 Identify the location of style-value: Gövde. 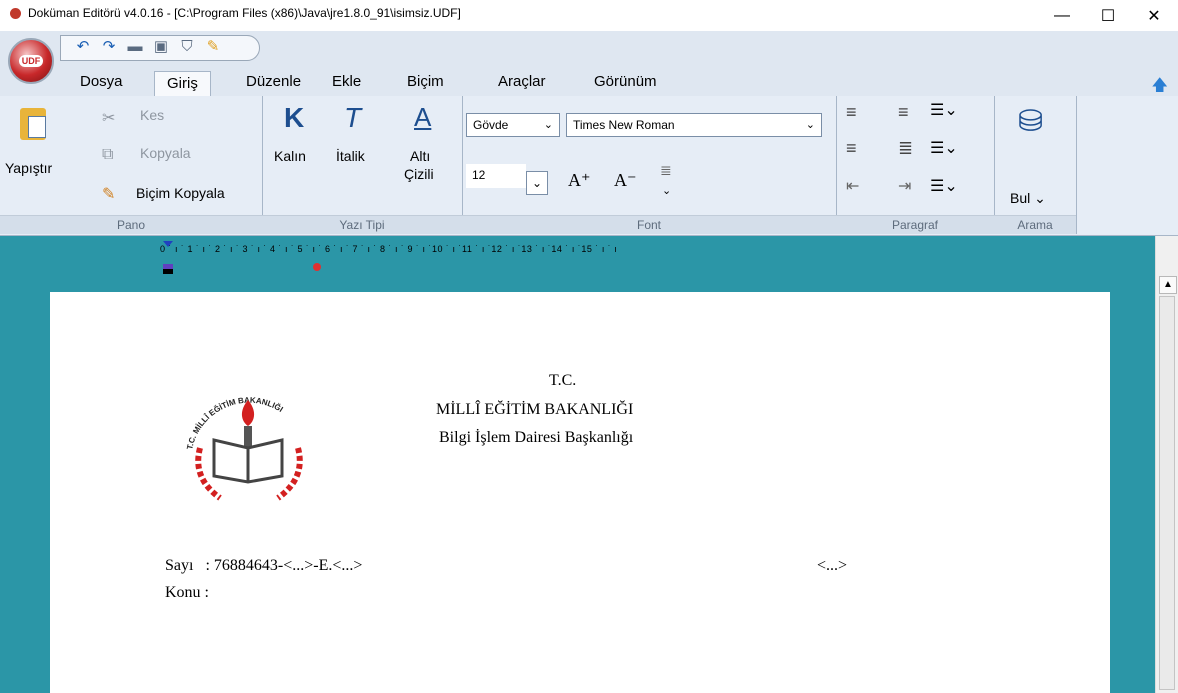
(491, 125).